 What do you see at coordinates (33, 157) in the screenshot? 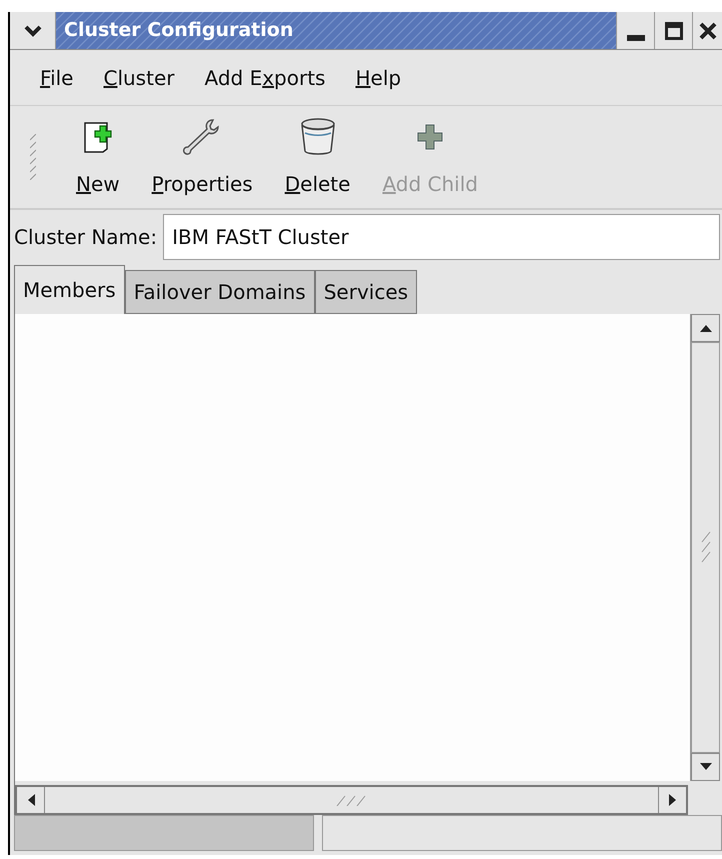
I see `toolbar-grip-icon` at bounding box center [33, 157].